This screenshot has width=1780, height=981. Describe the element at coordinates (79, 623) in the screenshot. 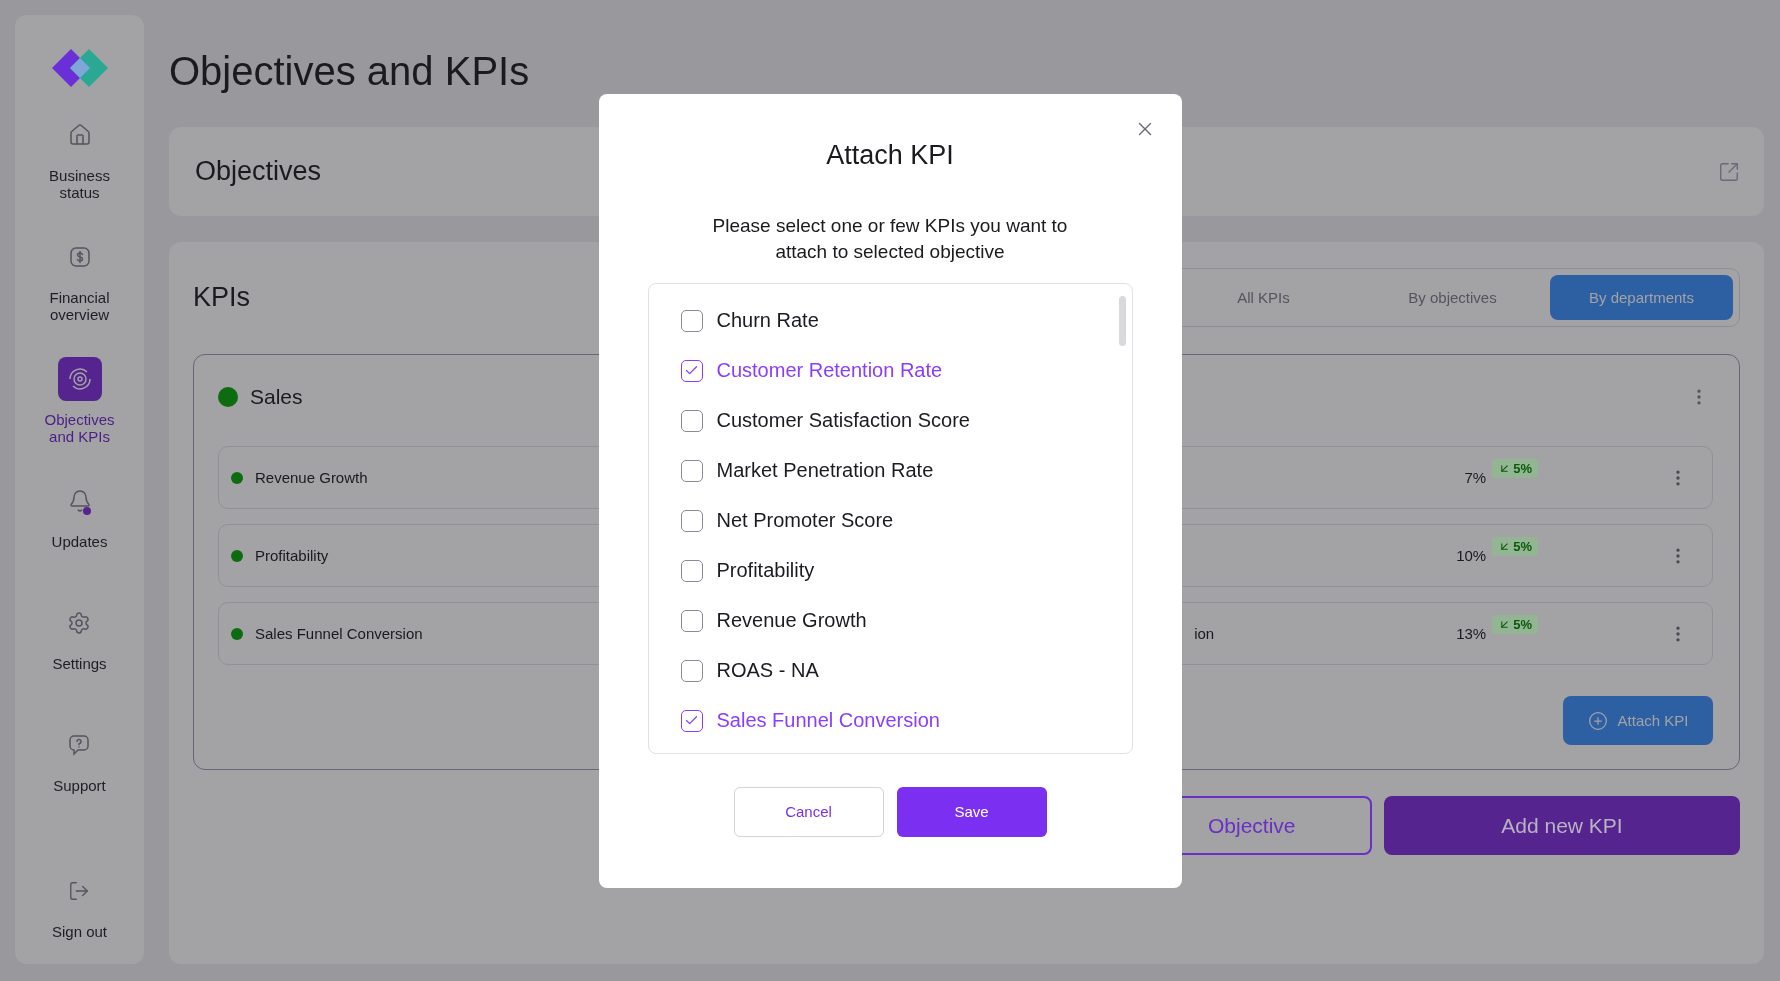

I see `settings-icon` at that location.